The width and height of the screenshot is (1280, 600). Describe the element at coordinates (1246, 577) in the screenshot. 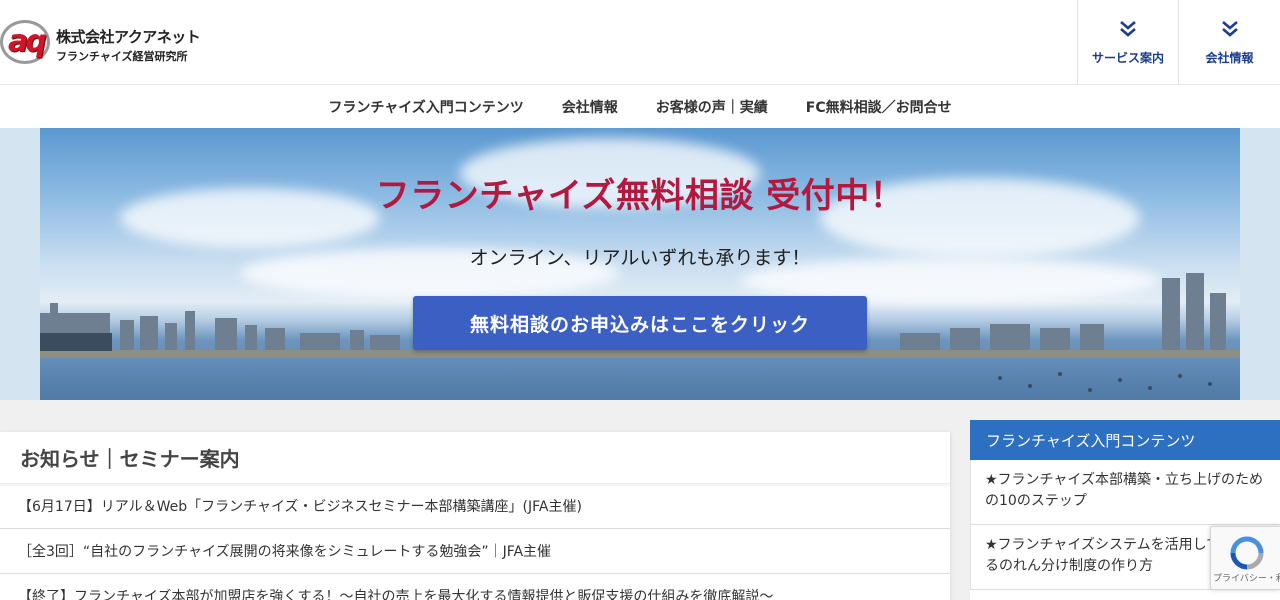

I see `recaptcha-text: プライバシー・利用規約` at that location.